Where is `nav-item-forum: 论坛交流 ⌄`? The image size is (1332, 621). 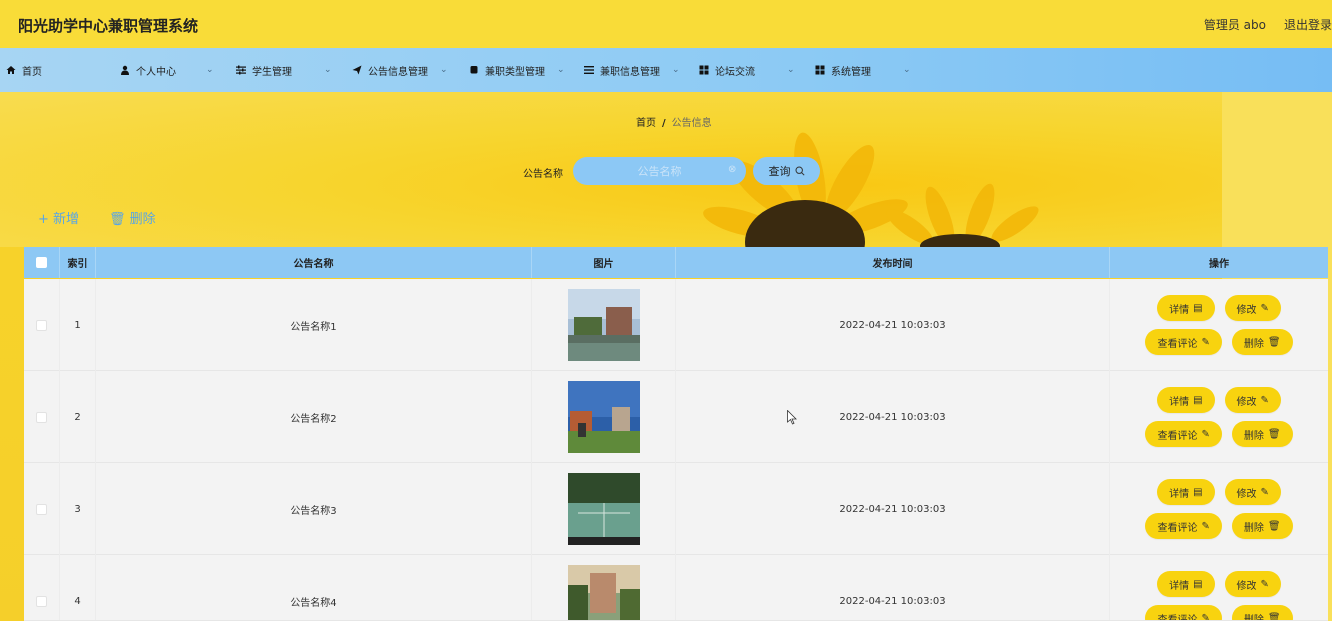
nav-item-forum: 论坛交流 ⌄ is located at coordinates (747, 70).